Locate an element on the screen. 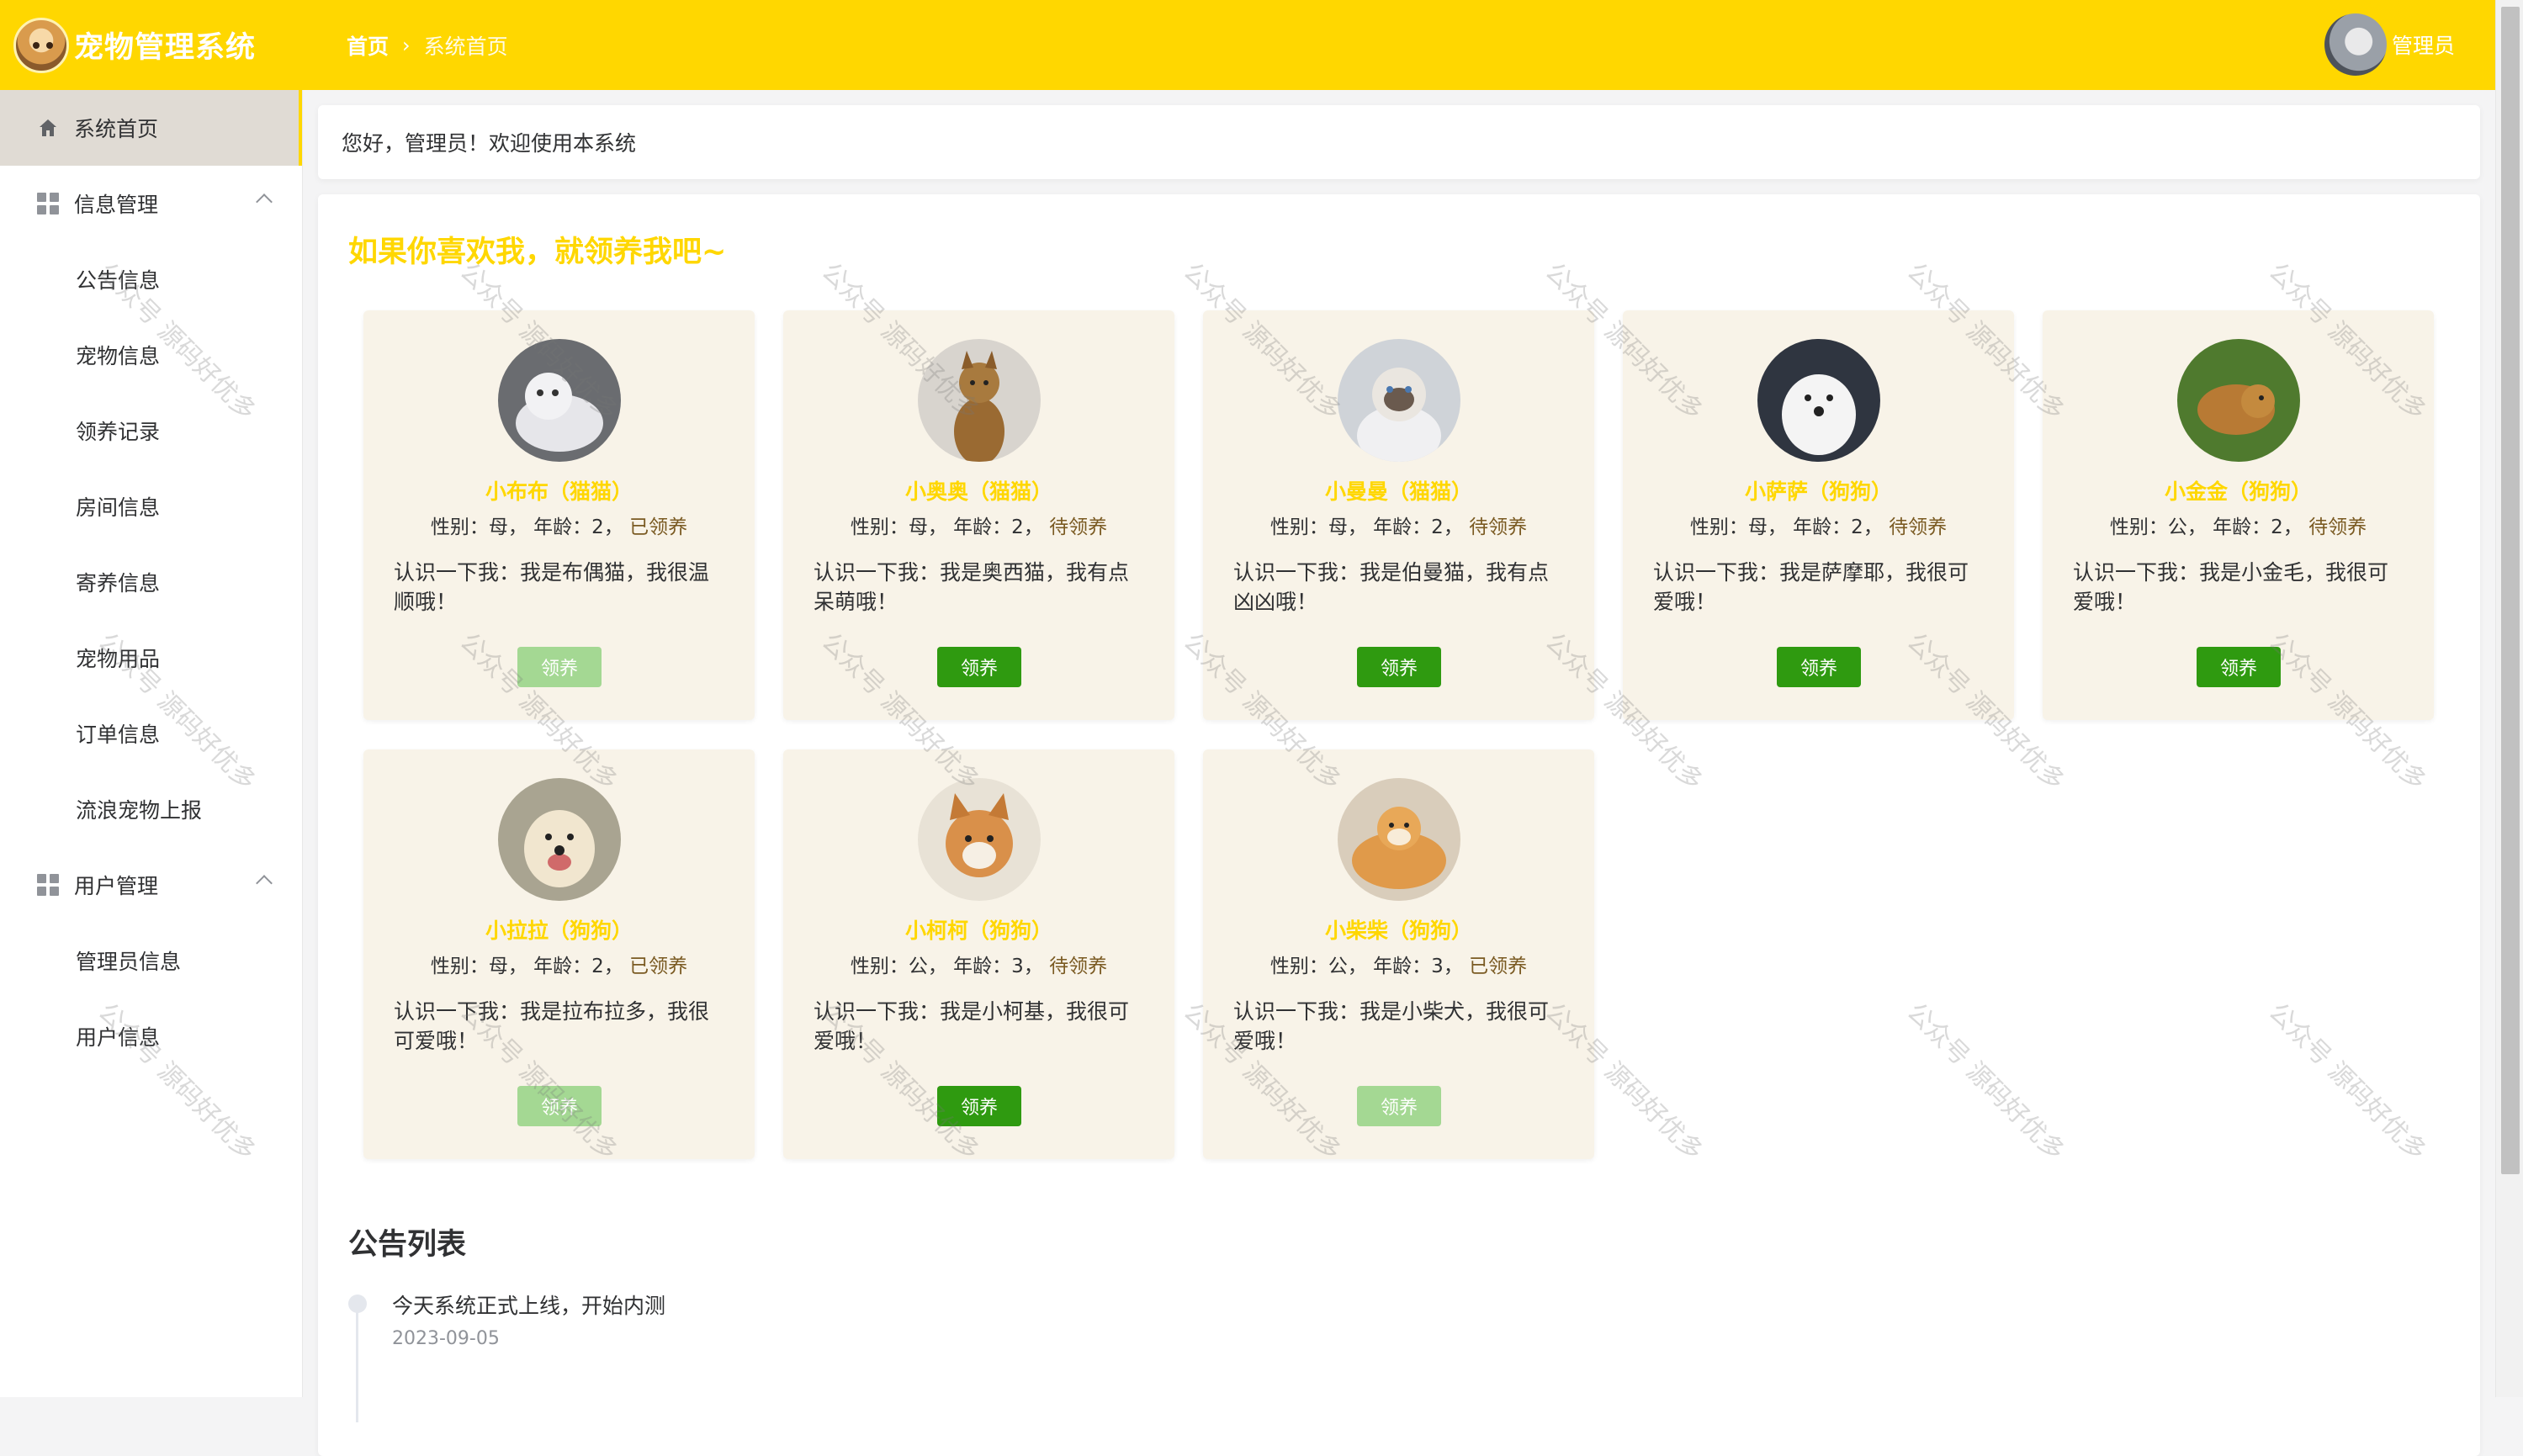 This screenshot has height=1456, width=2523. pet-intro: 认识一下我：我是小柯基，我很可爱哦！ is located at coordinates (972, 1026).